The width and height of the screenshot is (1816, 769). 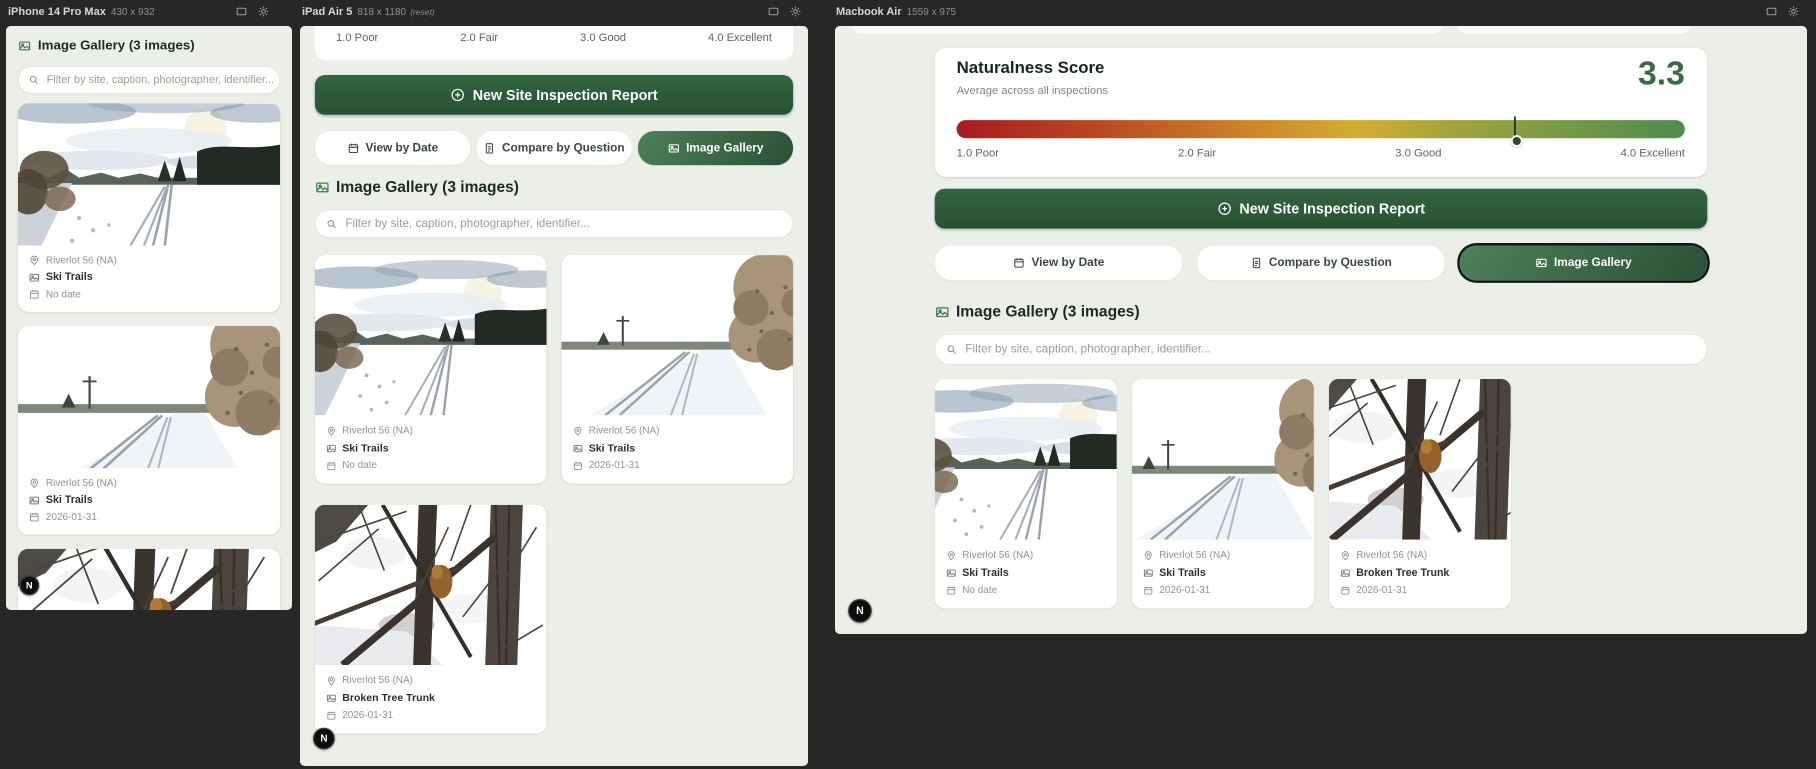 I want to click on score-value: 3.3, so click(x=1661, y=73).